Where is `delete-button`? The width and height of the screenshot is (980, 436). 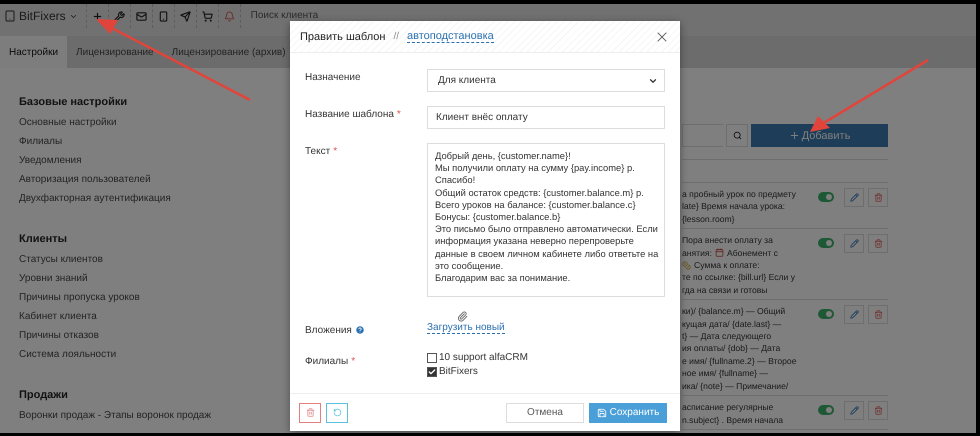 delete-button is located at coordinates (310, 412).